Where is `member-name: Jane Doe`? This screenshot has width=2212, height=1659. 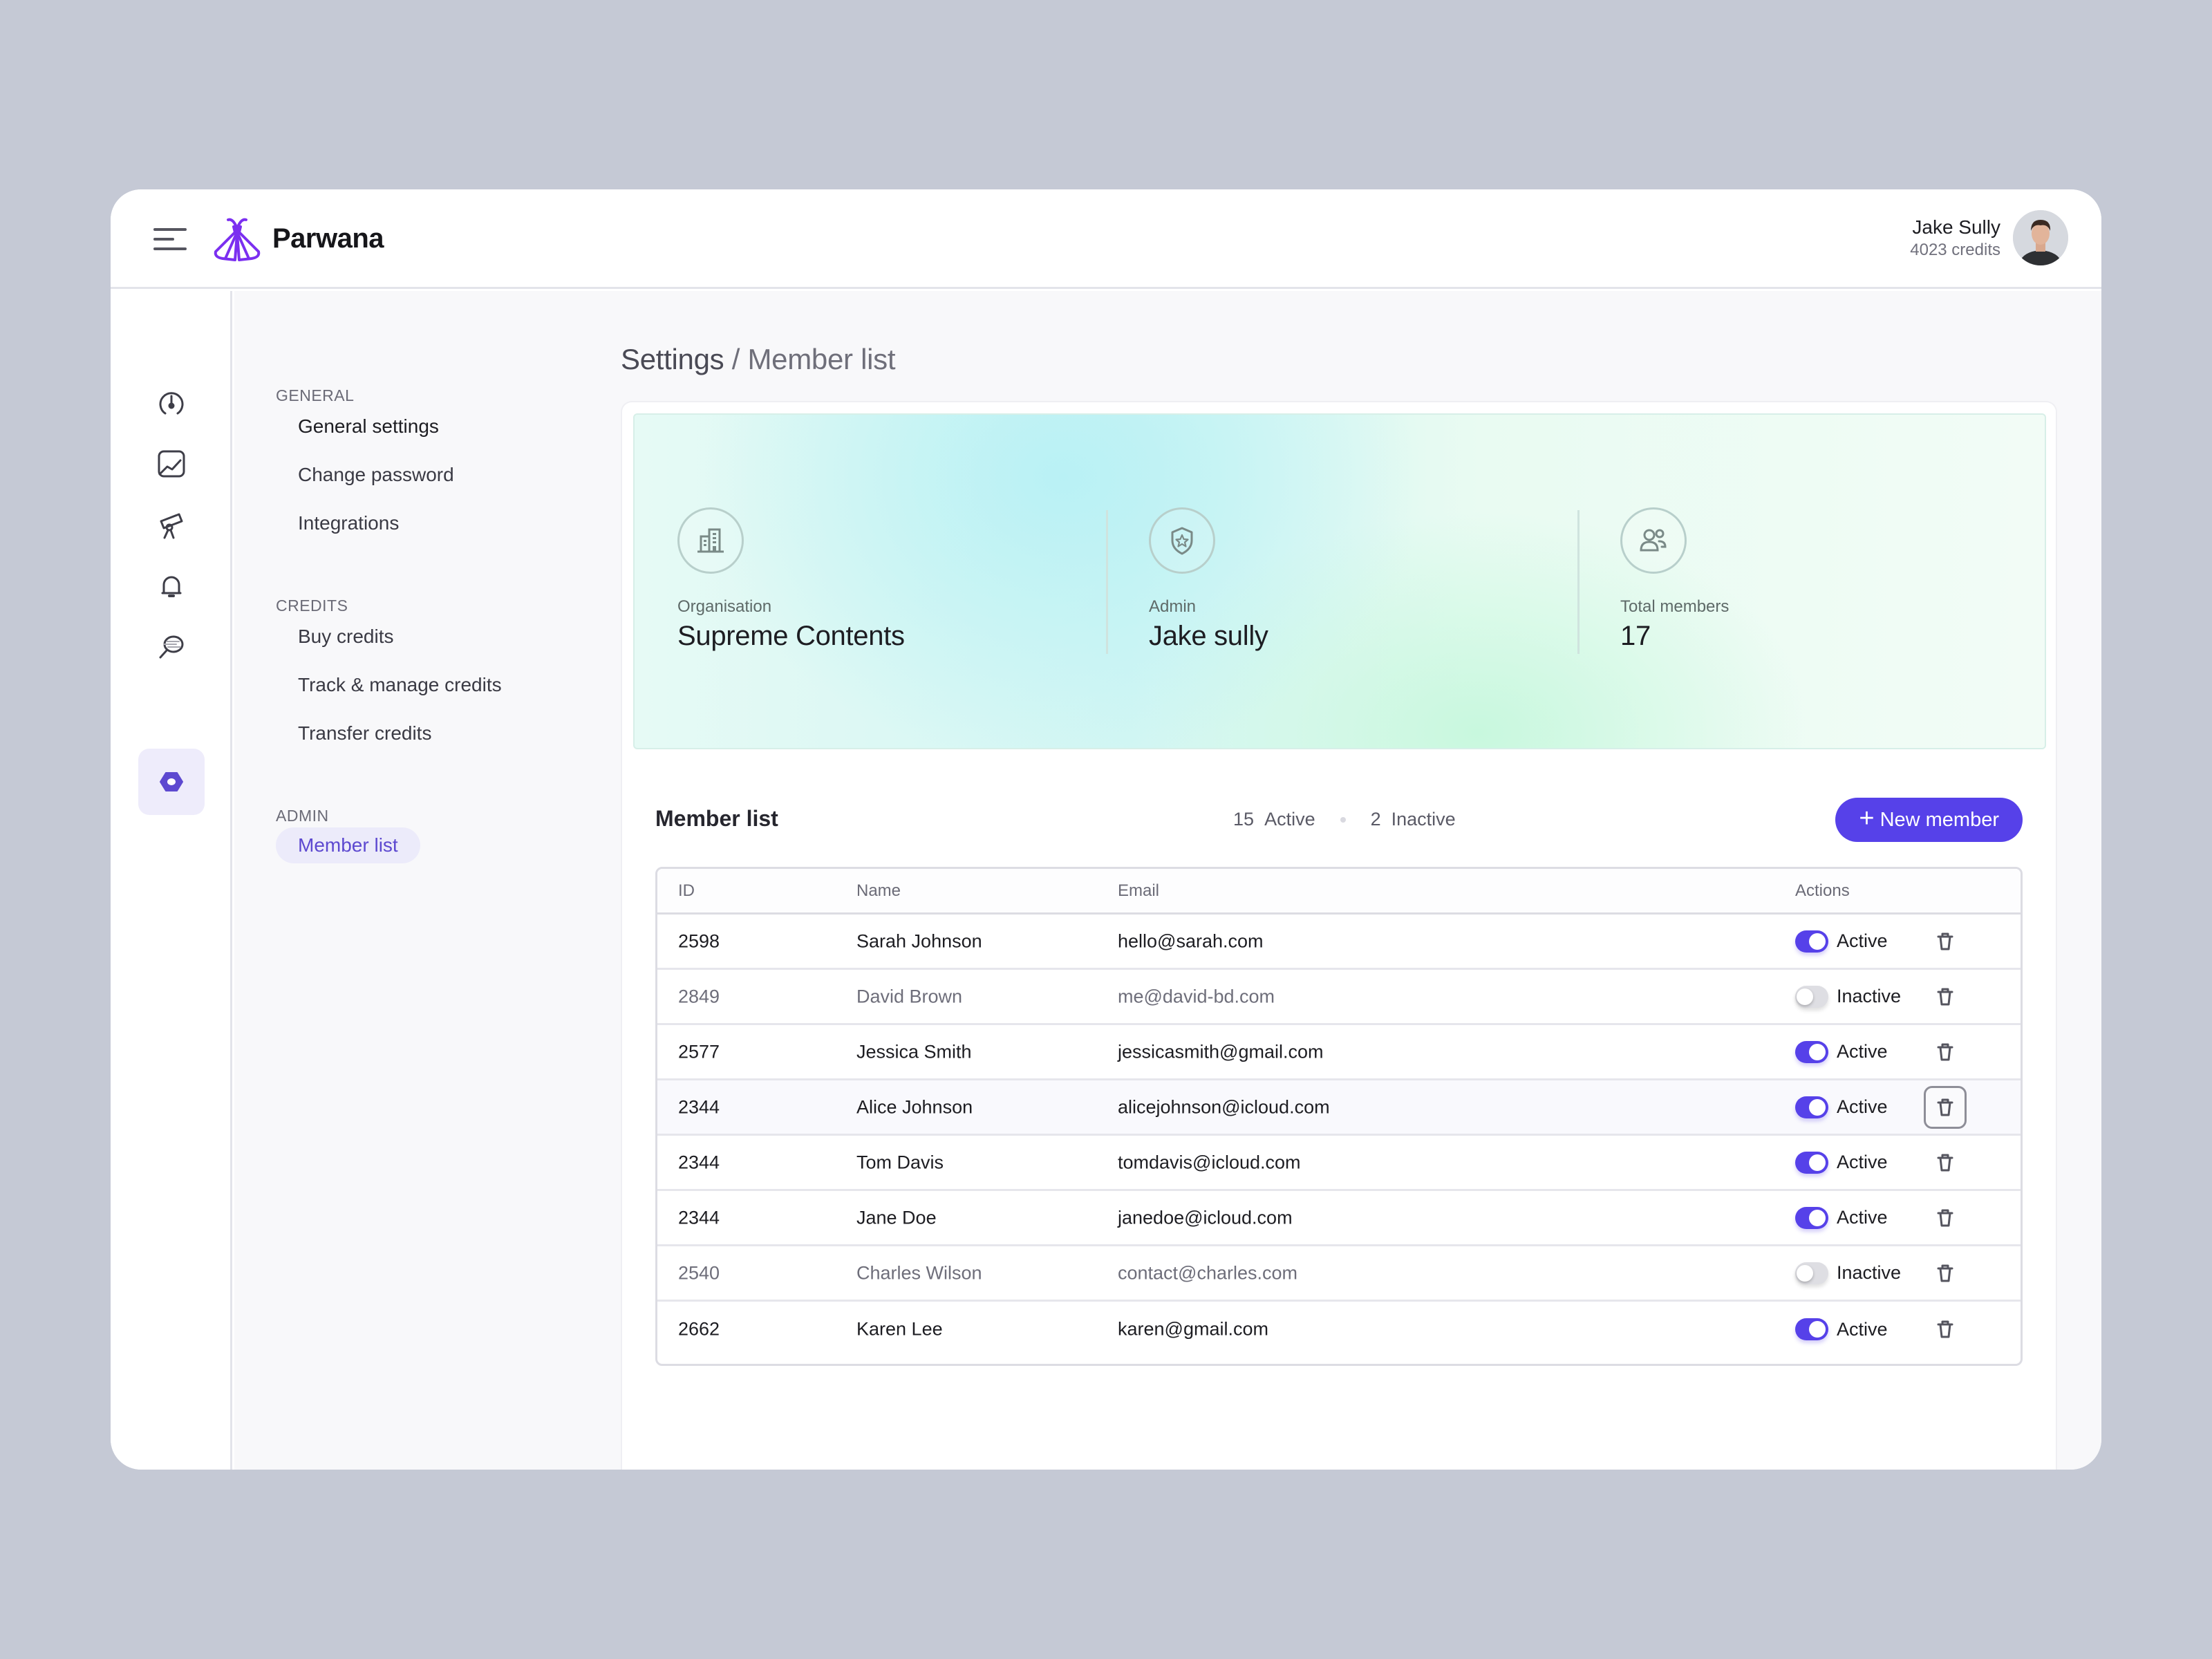
member-name: Jane Doe is located at coordinates (896, 1217).